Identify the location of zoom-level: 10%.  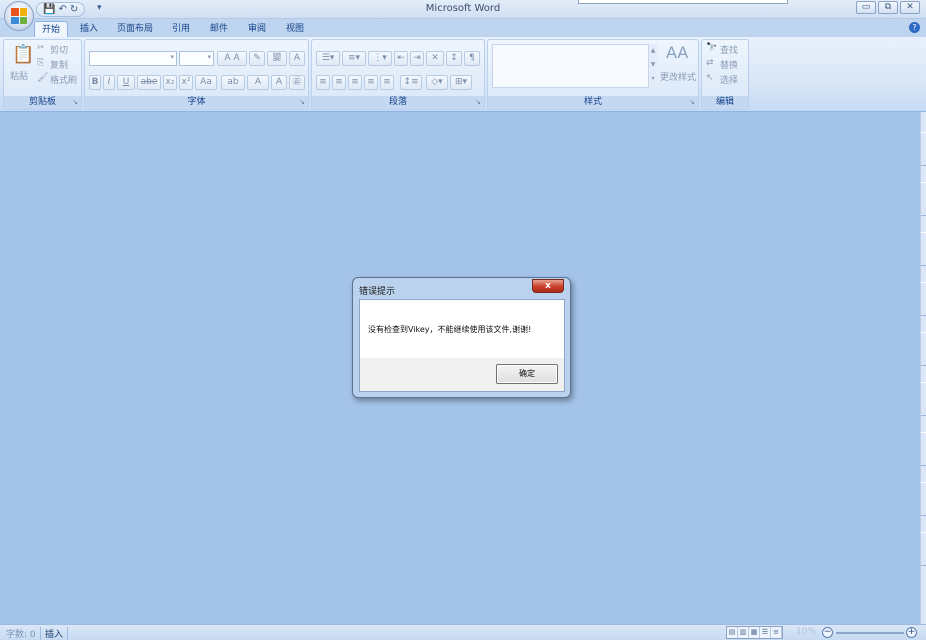
(806, 632).